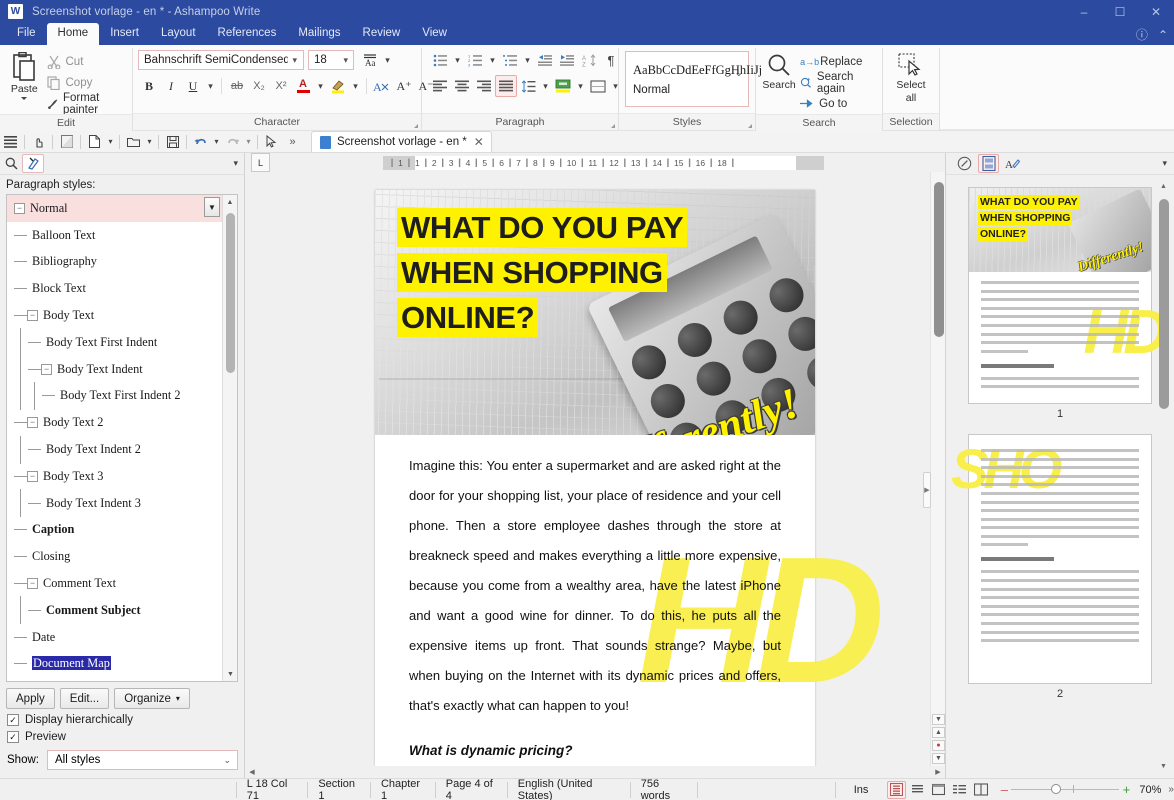 The height and width of the screenshot is (800, 1174). Describe the element at coordinates (927, 490) in the screenshot. I see `split-pane-grip: ▶` at that location.